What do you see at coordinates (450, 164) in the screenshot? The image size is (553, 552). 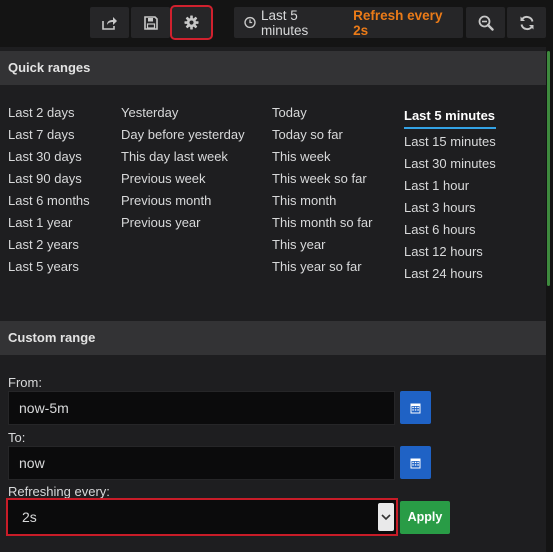 I see `quick-range-item: Last 30 minutes` at bounding box center [450, 164].